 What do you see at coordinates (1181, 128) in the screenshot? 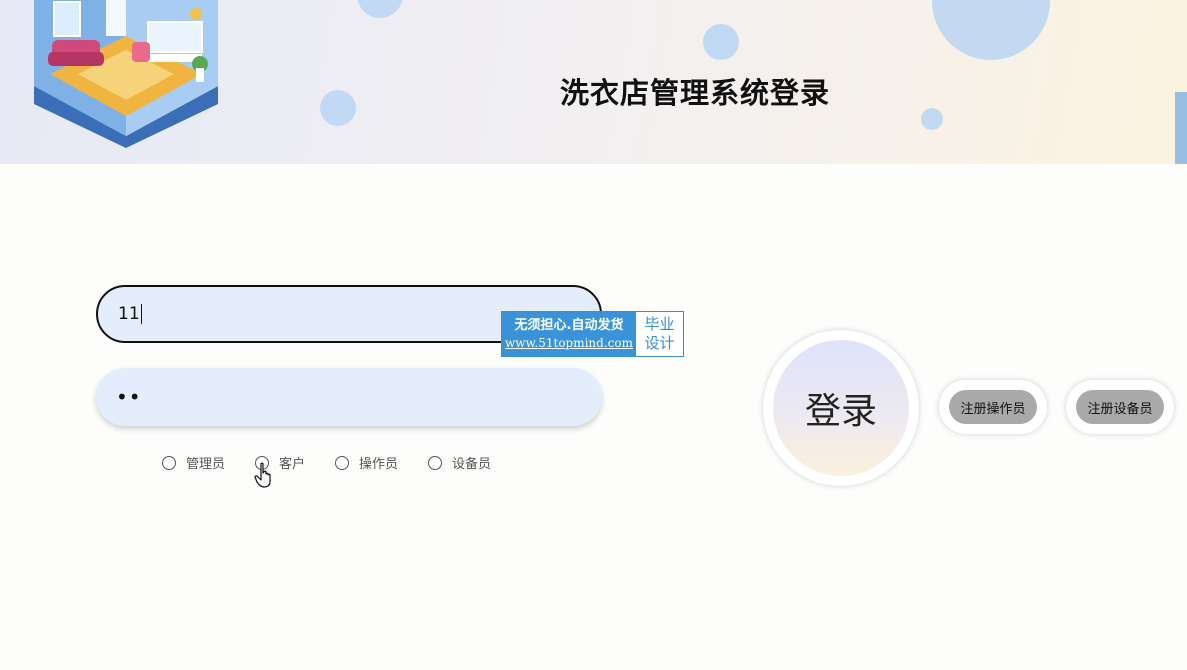
I see `decor-edge-mark` at bounding box center [1181, 128].